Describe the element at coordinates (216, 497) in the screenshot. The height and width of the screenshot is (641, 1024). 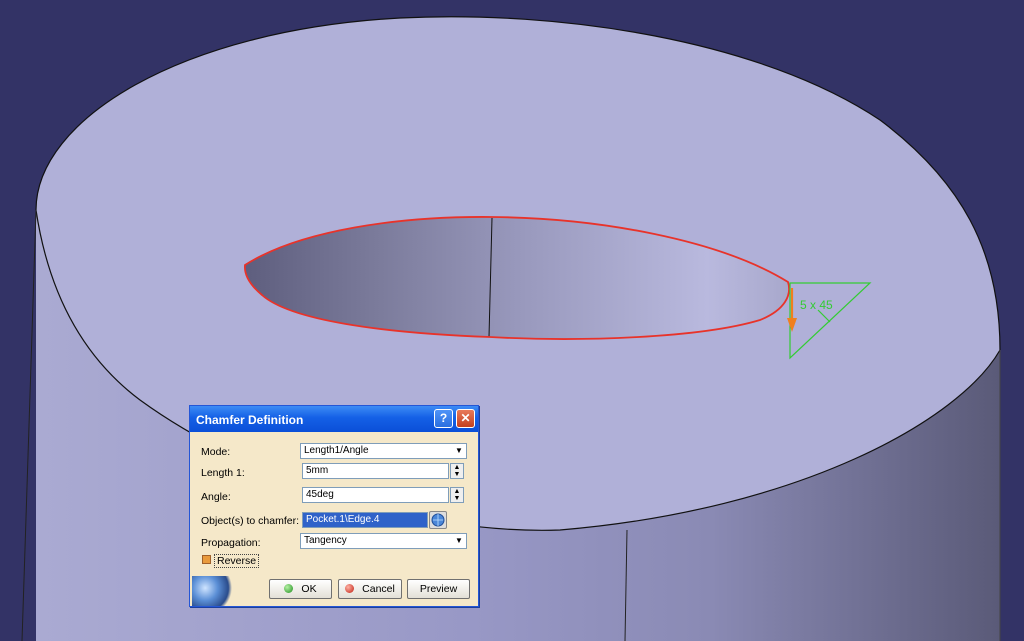
I see `angle-label: Angle:` at that location.